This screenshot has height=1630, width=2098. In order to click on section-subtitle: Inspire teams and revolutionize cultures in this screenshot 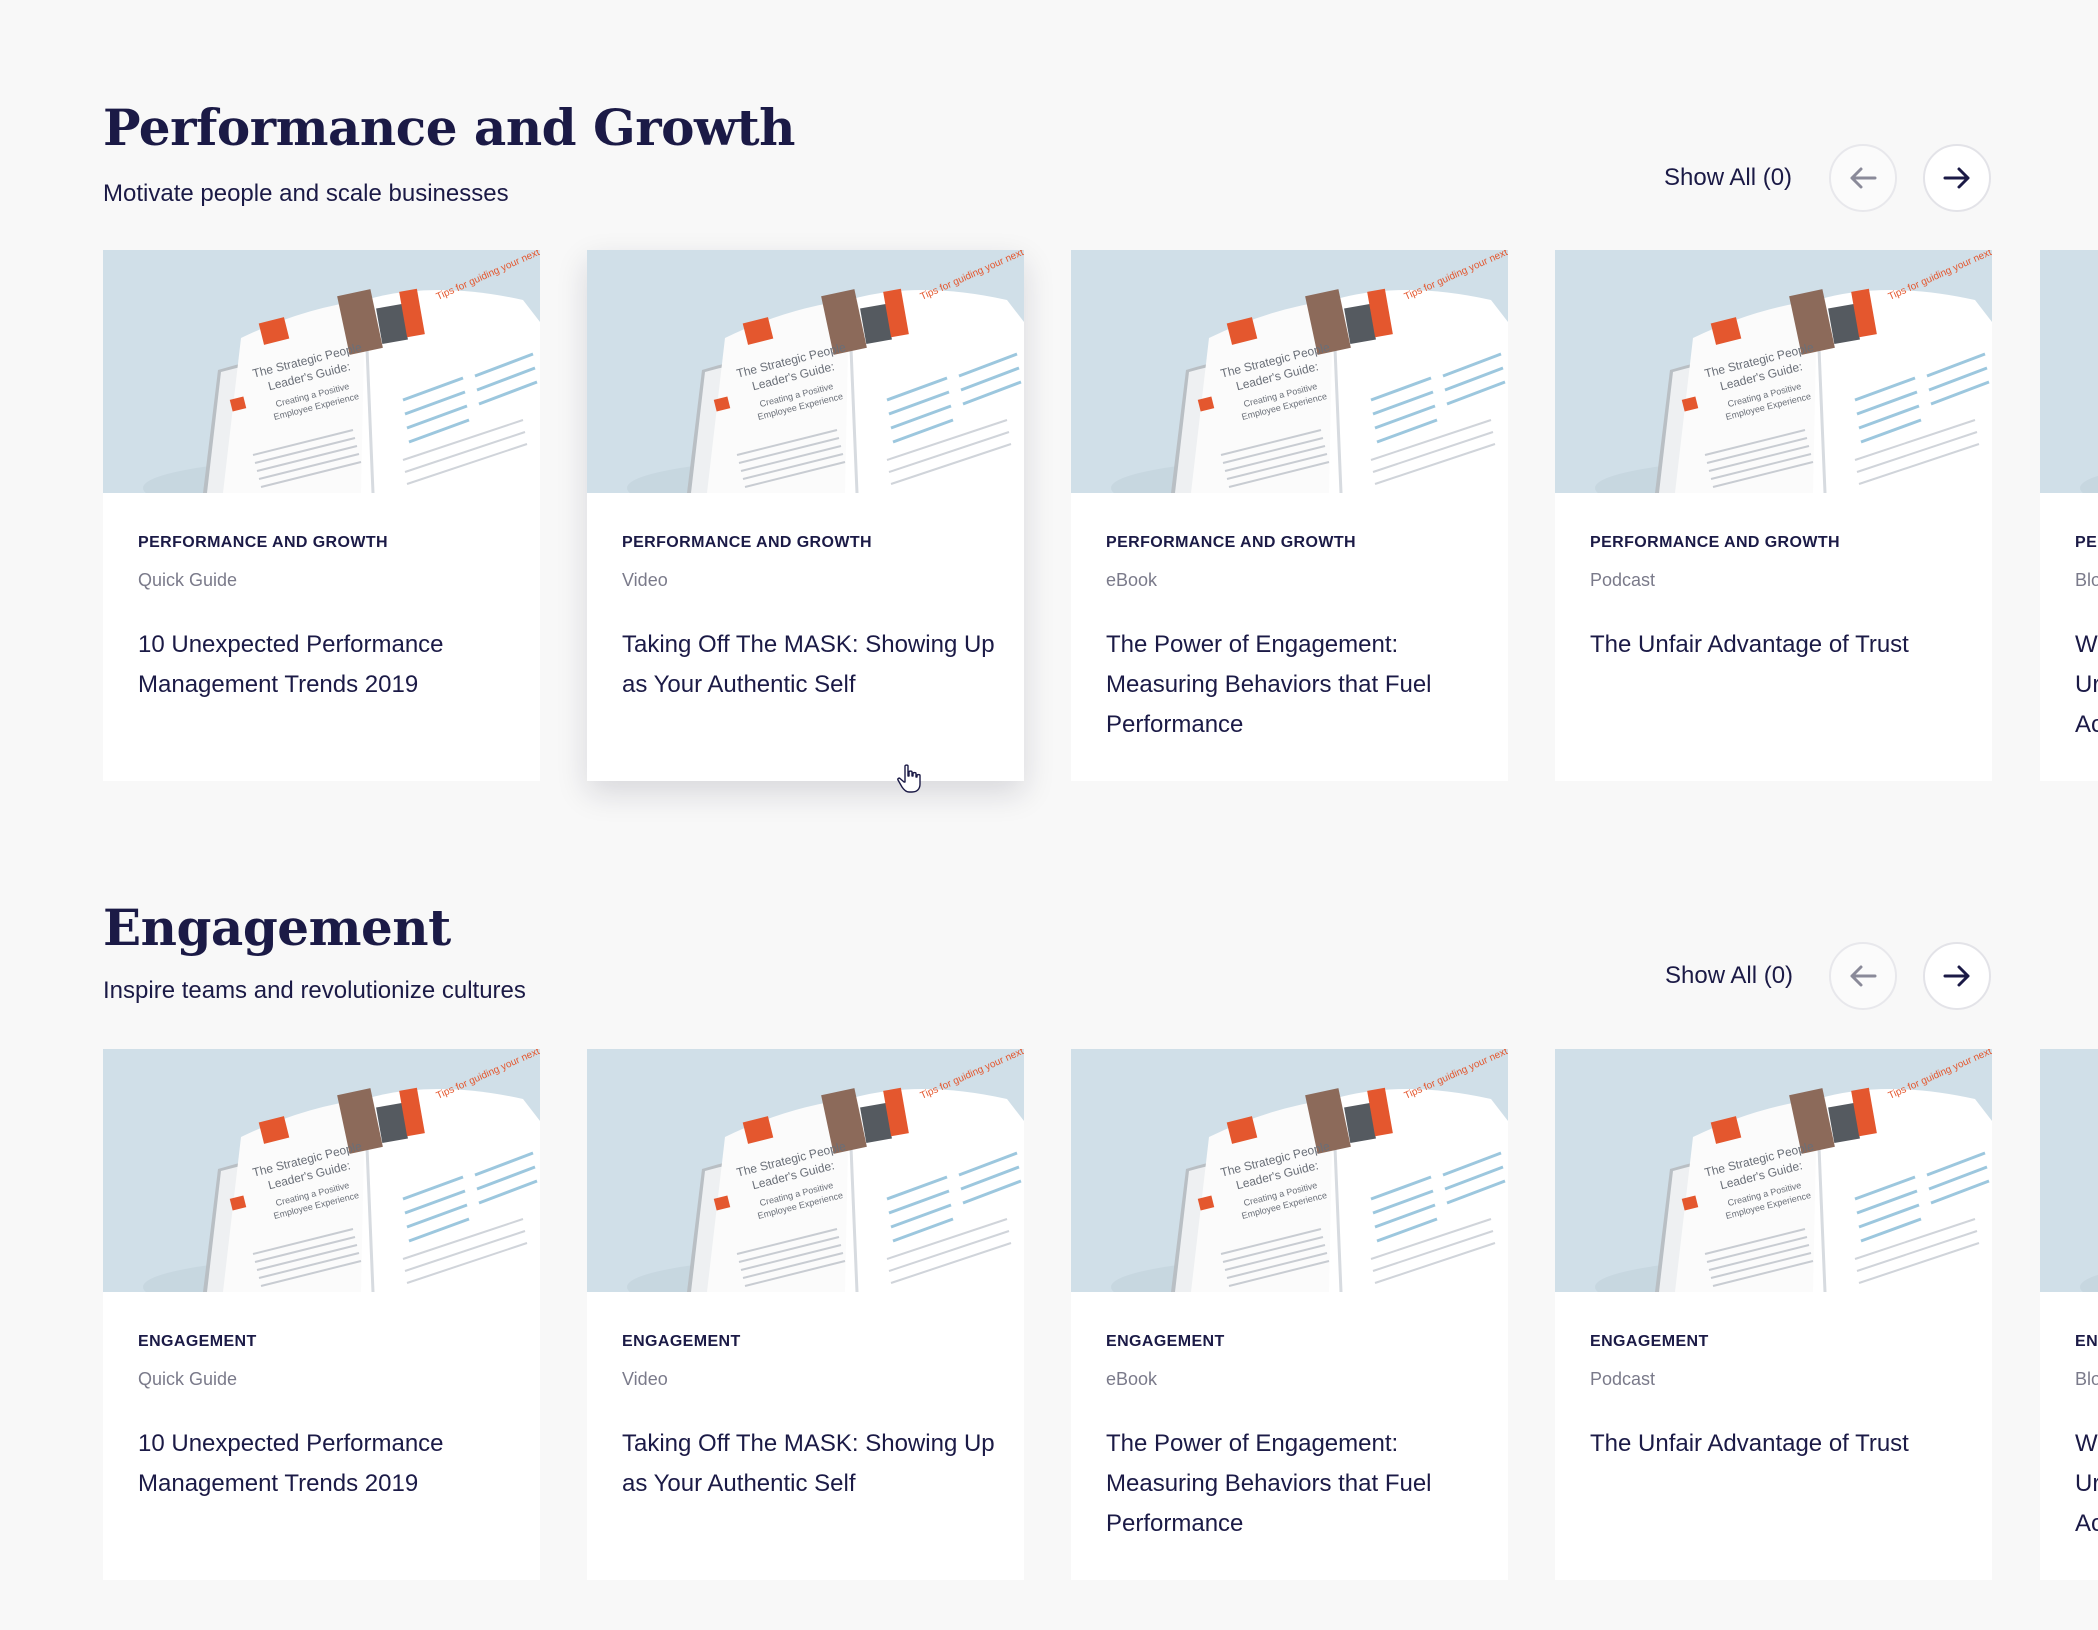, I will do `click(314, 990)`.